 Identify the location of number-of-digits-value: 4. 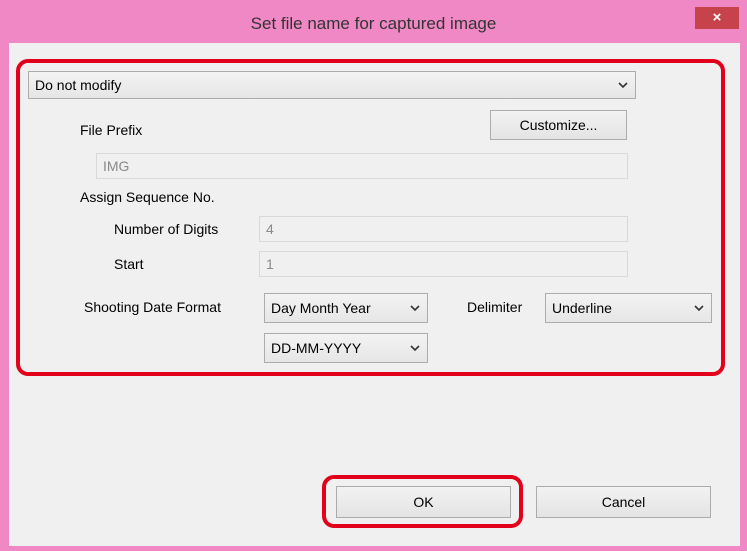
(270, 229).